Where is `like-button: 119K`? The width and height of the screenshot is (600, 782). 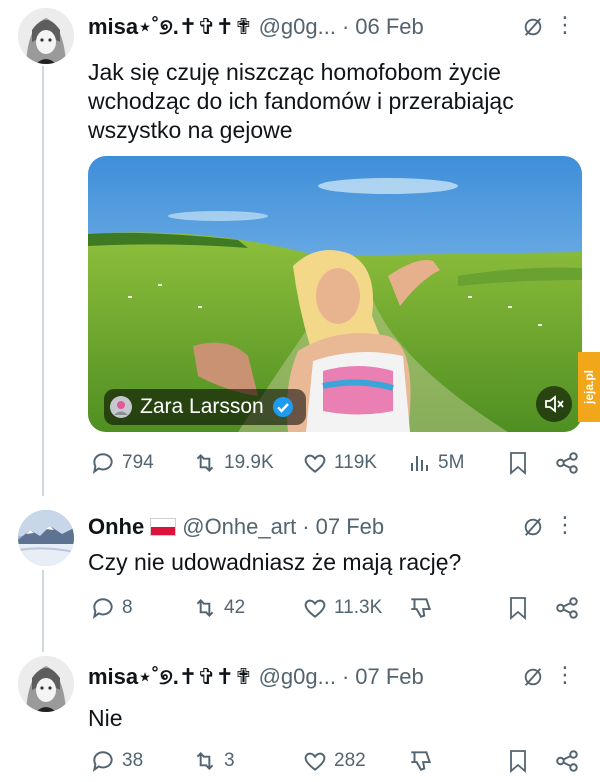
like-button: 119K is located at coordinates (339, 463).